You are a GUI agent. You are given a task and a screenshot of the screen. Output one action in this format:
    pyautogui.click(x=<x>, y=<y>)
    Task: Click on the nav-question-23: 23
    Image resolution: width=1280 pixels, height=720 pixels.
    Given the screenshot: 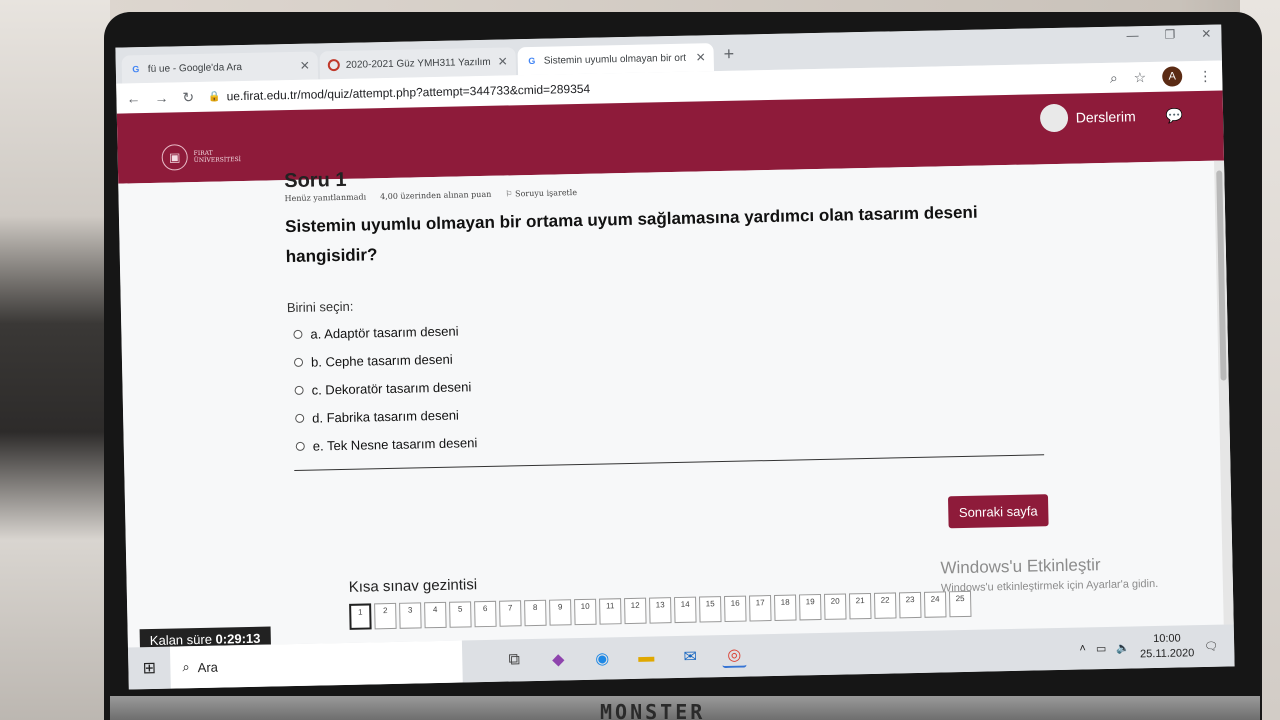 What is the action you would take?
    pyautogui.click(x=910, y=605)
    